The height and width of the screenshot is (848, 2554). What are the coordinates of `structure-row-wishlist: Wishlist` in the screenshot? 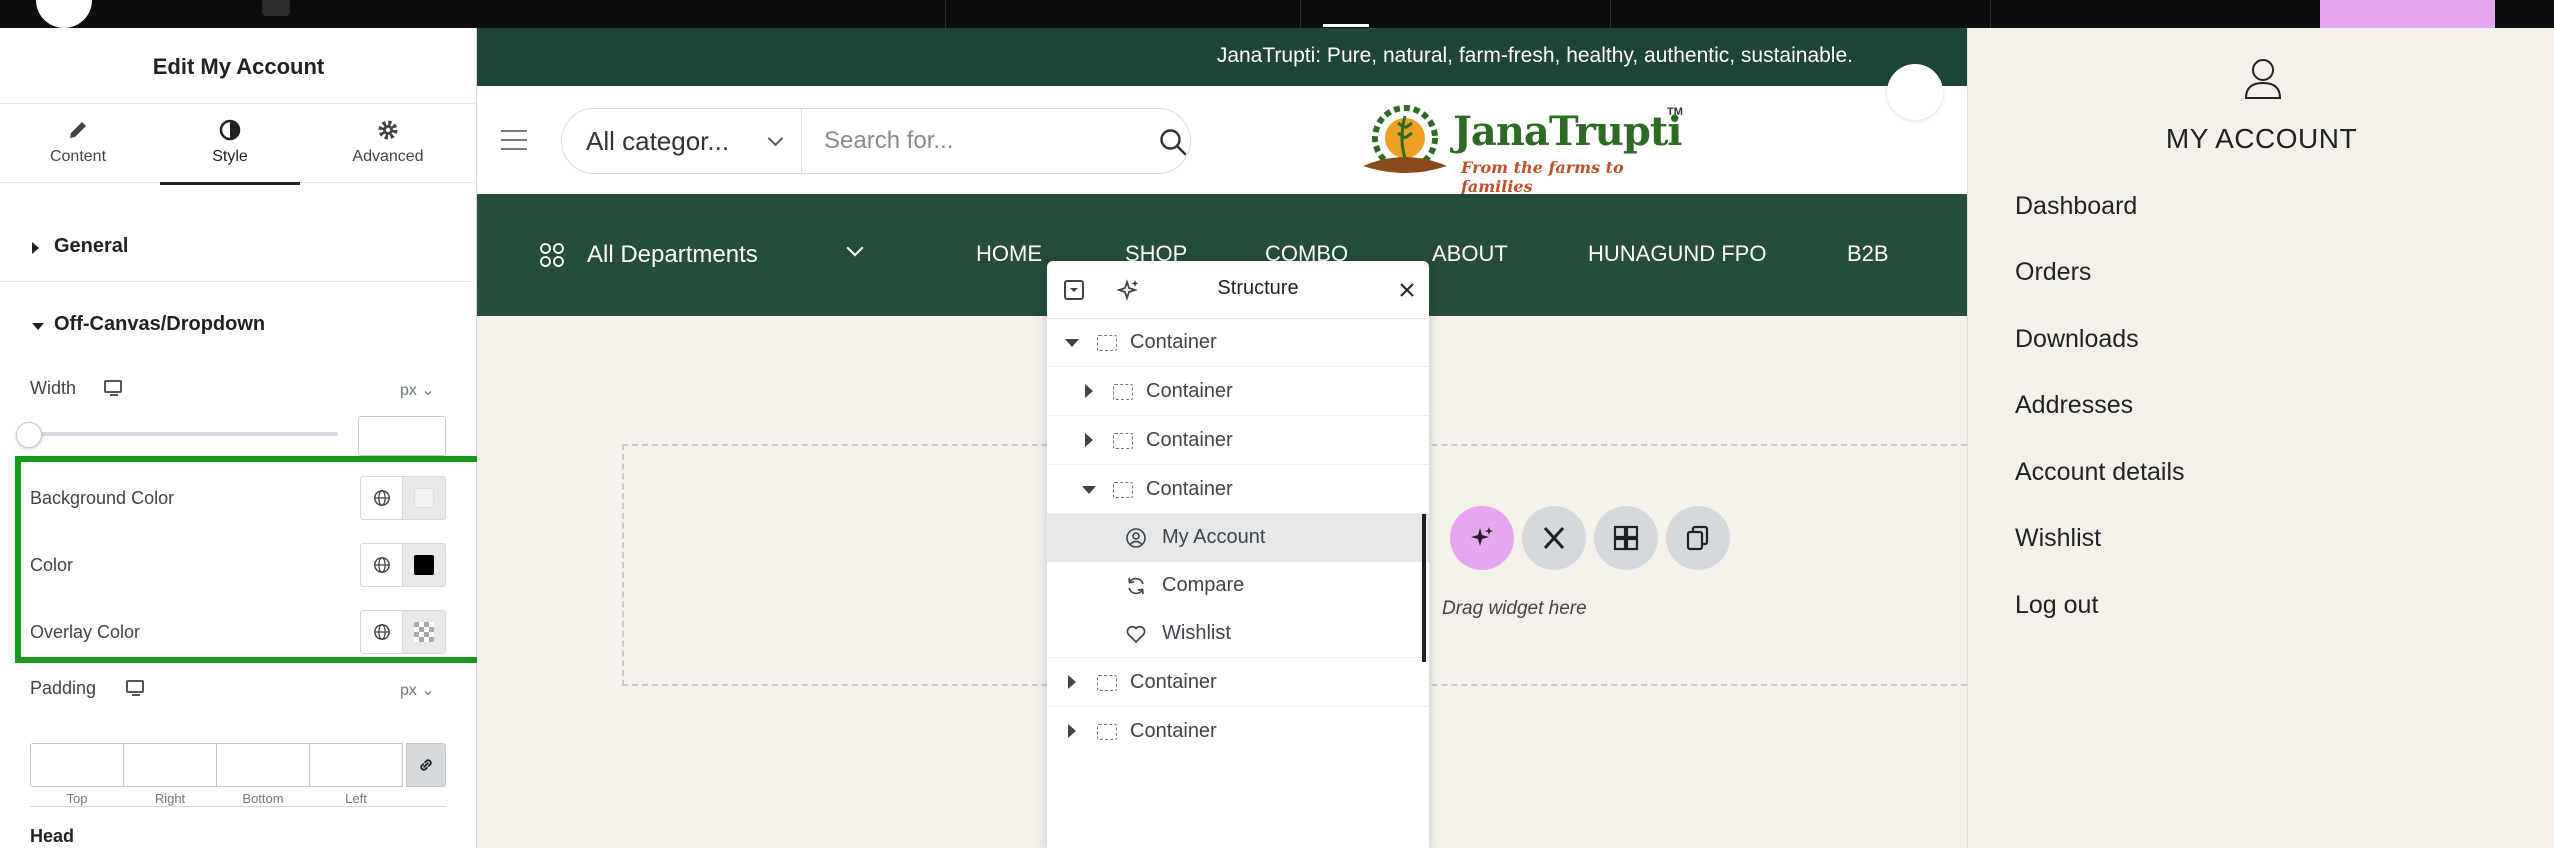 It's located at (1238, 634).